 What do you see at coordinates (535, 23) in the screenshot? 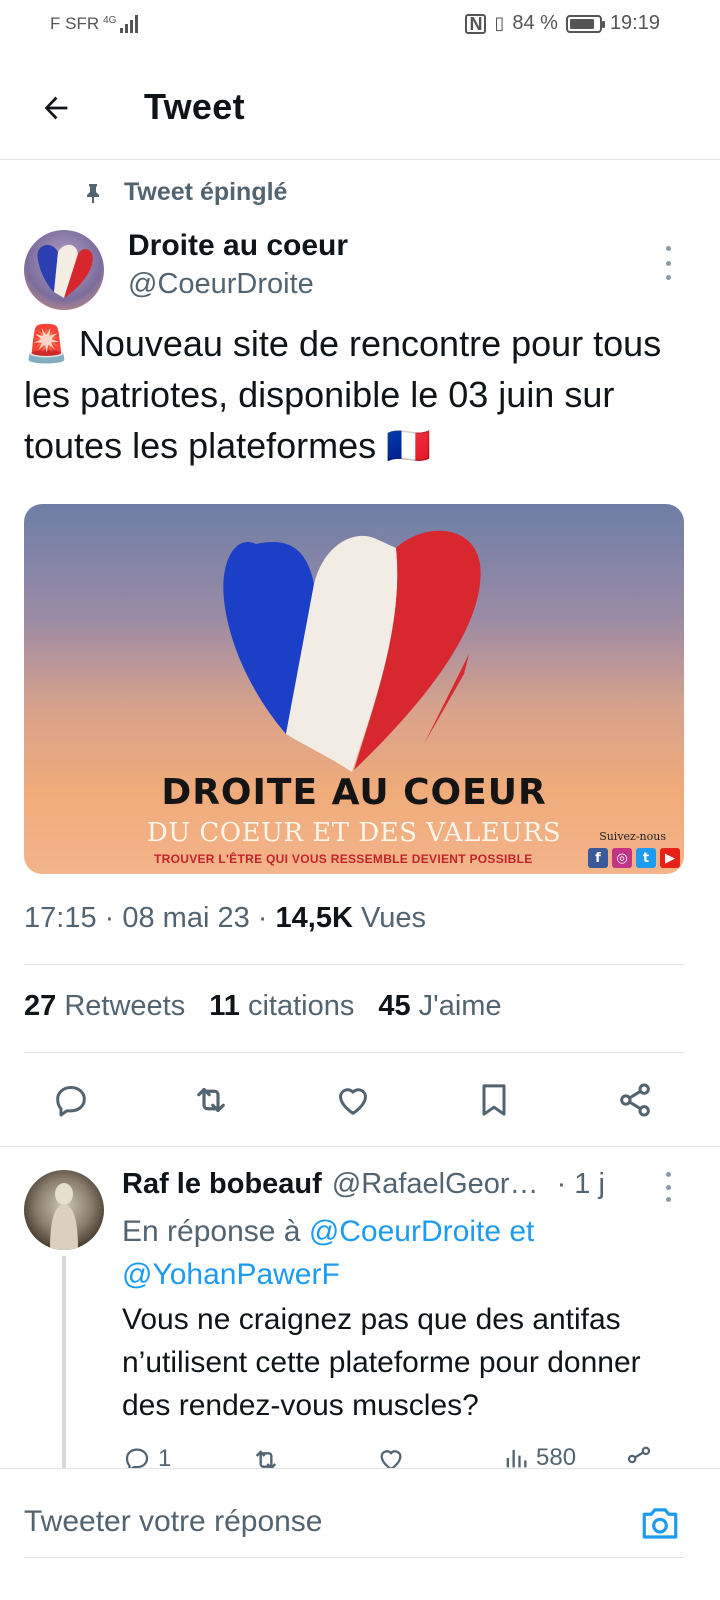
I see `battery-percent: 84 %` at bounding box center [535, 23].